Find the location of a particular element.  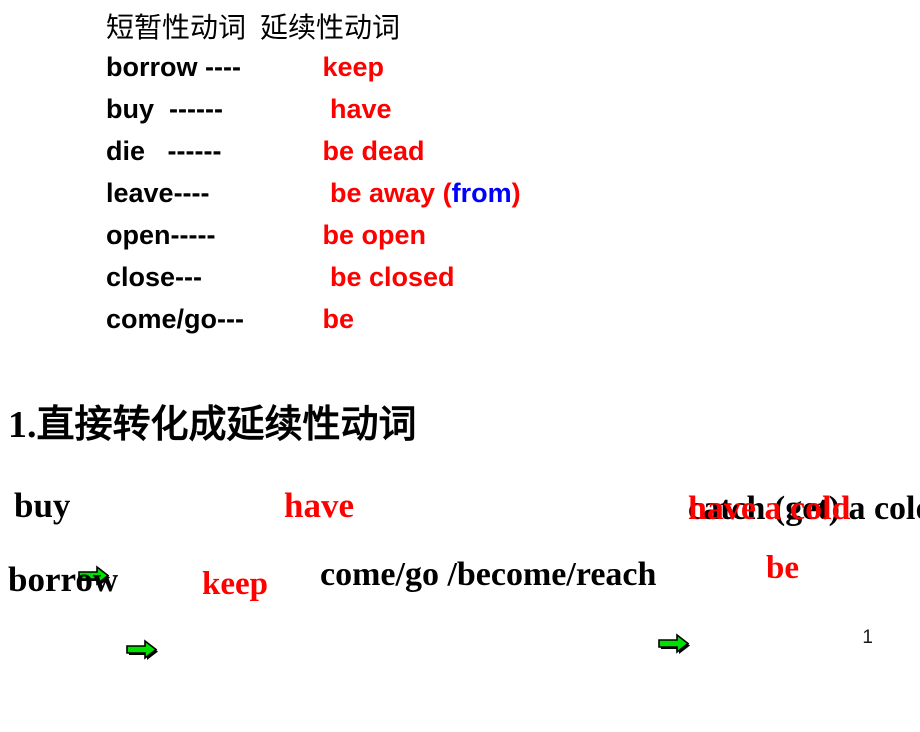

target-verb: be is located at coordinates (782, 568).